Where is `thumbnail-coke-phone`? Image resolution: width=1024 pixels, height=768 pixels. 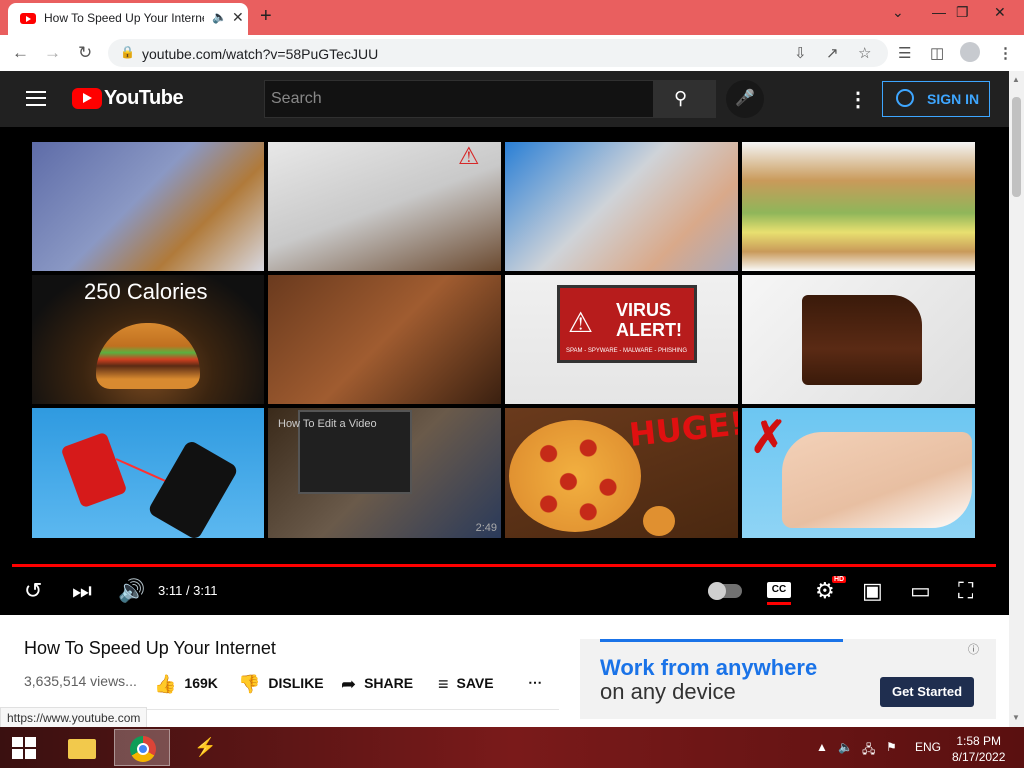
thumbnail-coke-phone is located at coordinates (148, 473).